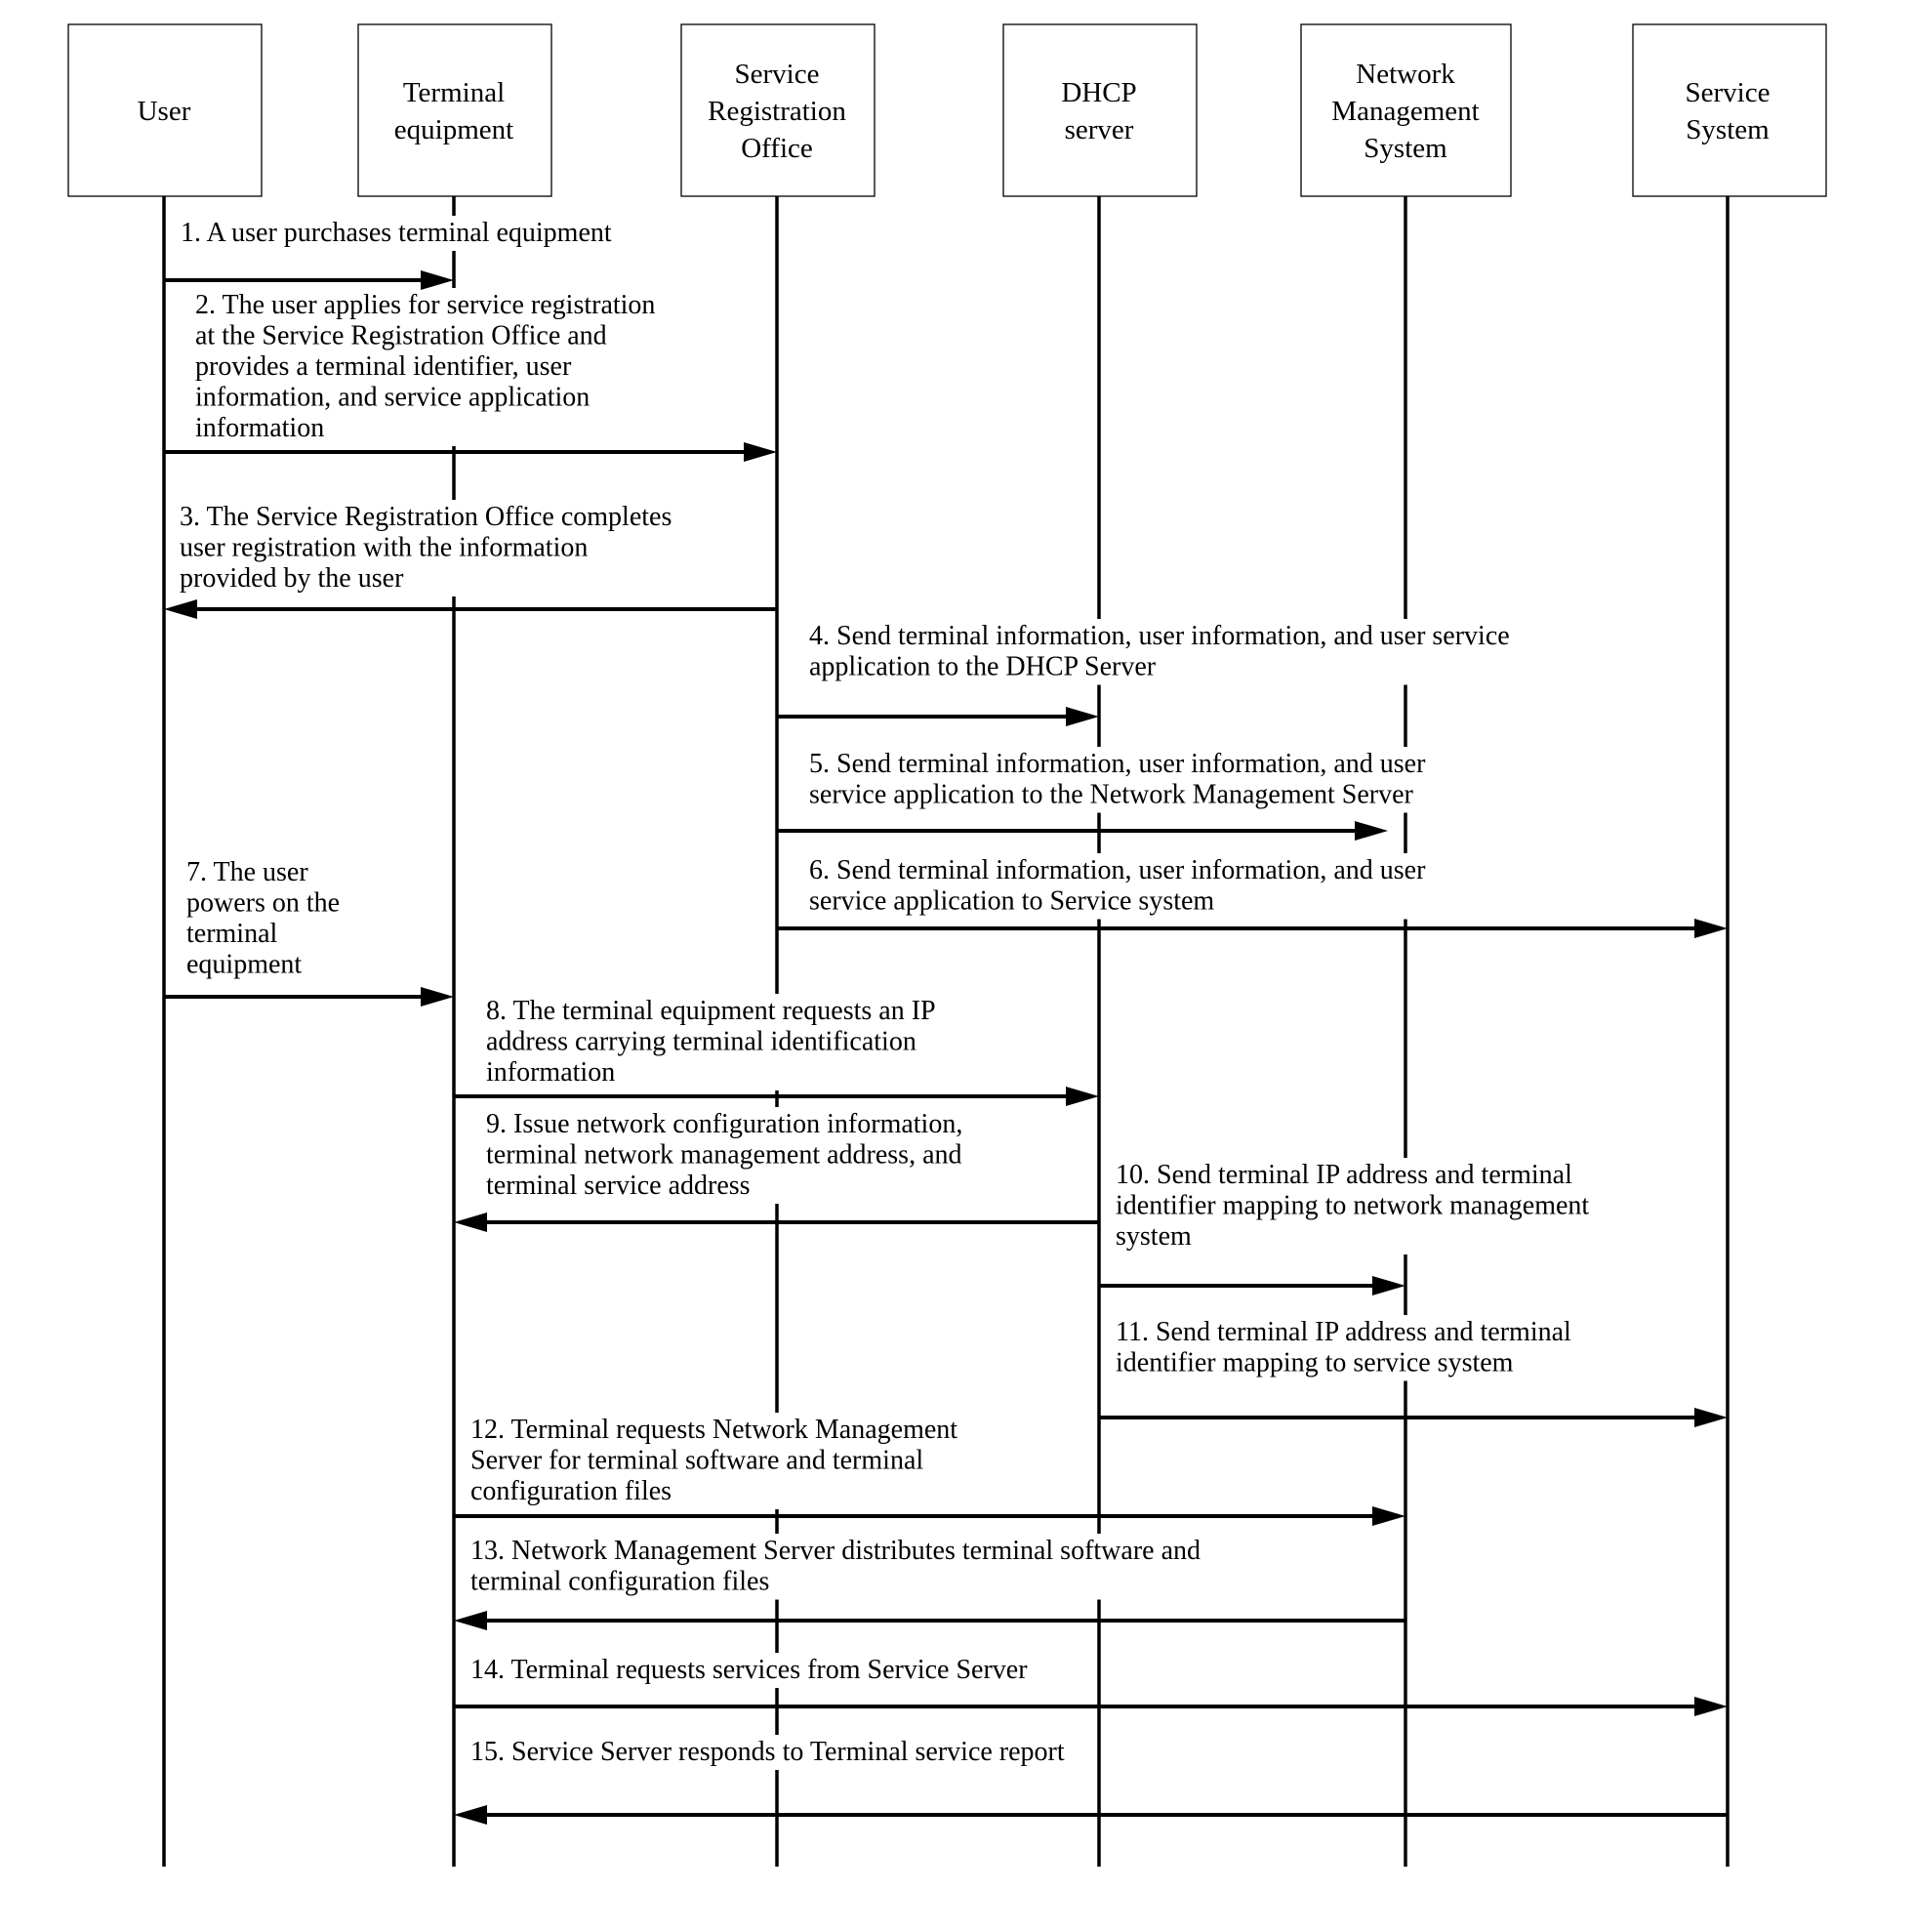 The image size is (1914, 1932). I want to click on participant-label: server, so click(1099, 129).